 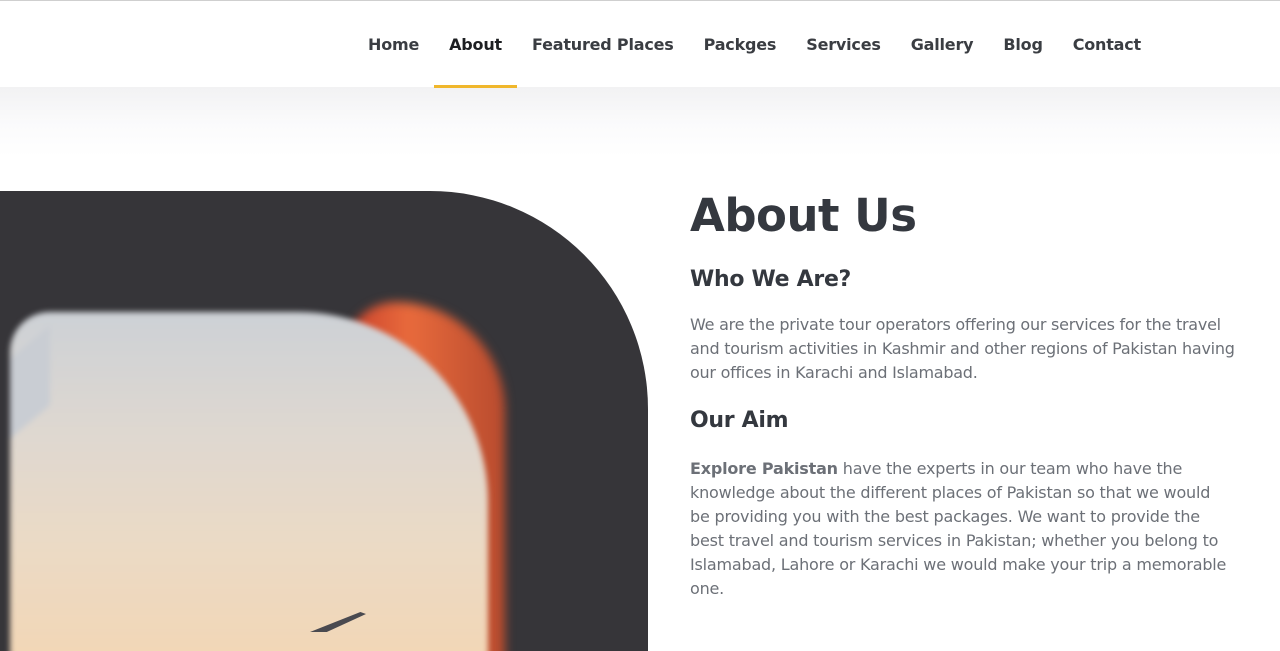 I want to click on nav-item-about: About, so click(x=475, y=44).